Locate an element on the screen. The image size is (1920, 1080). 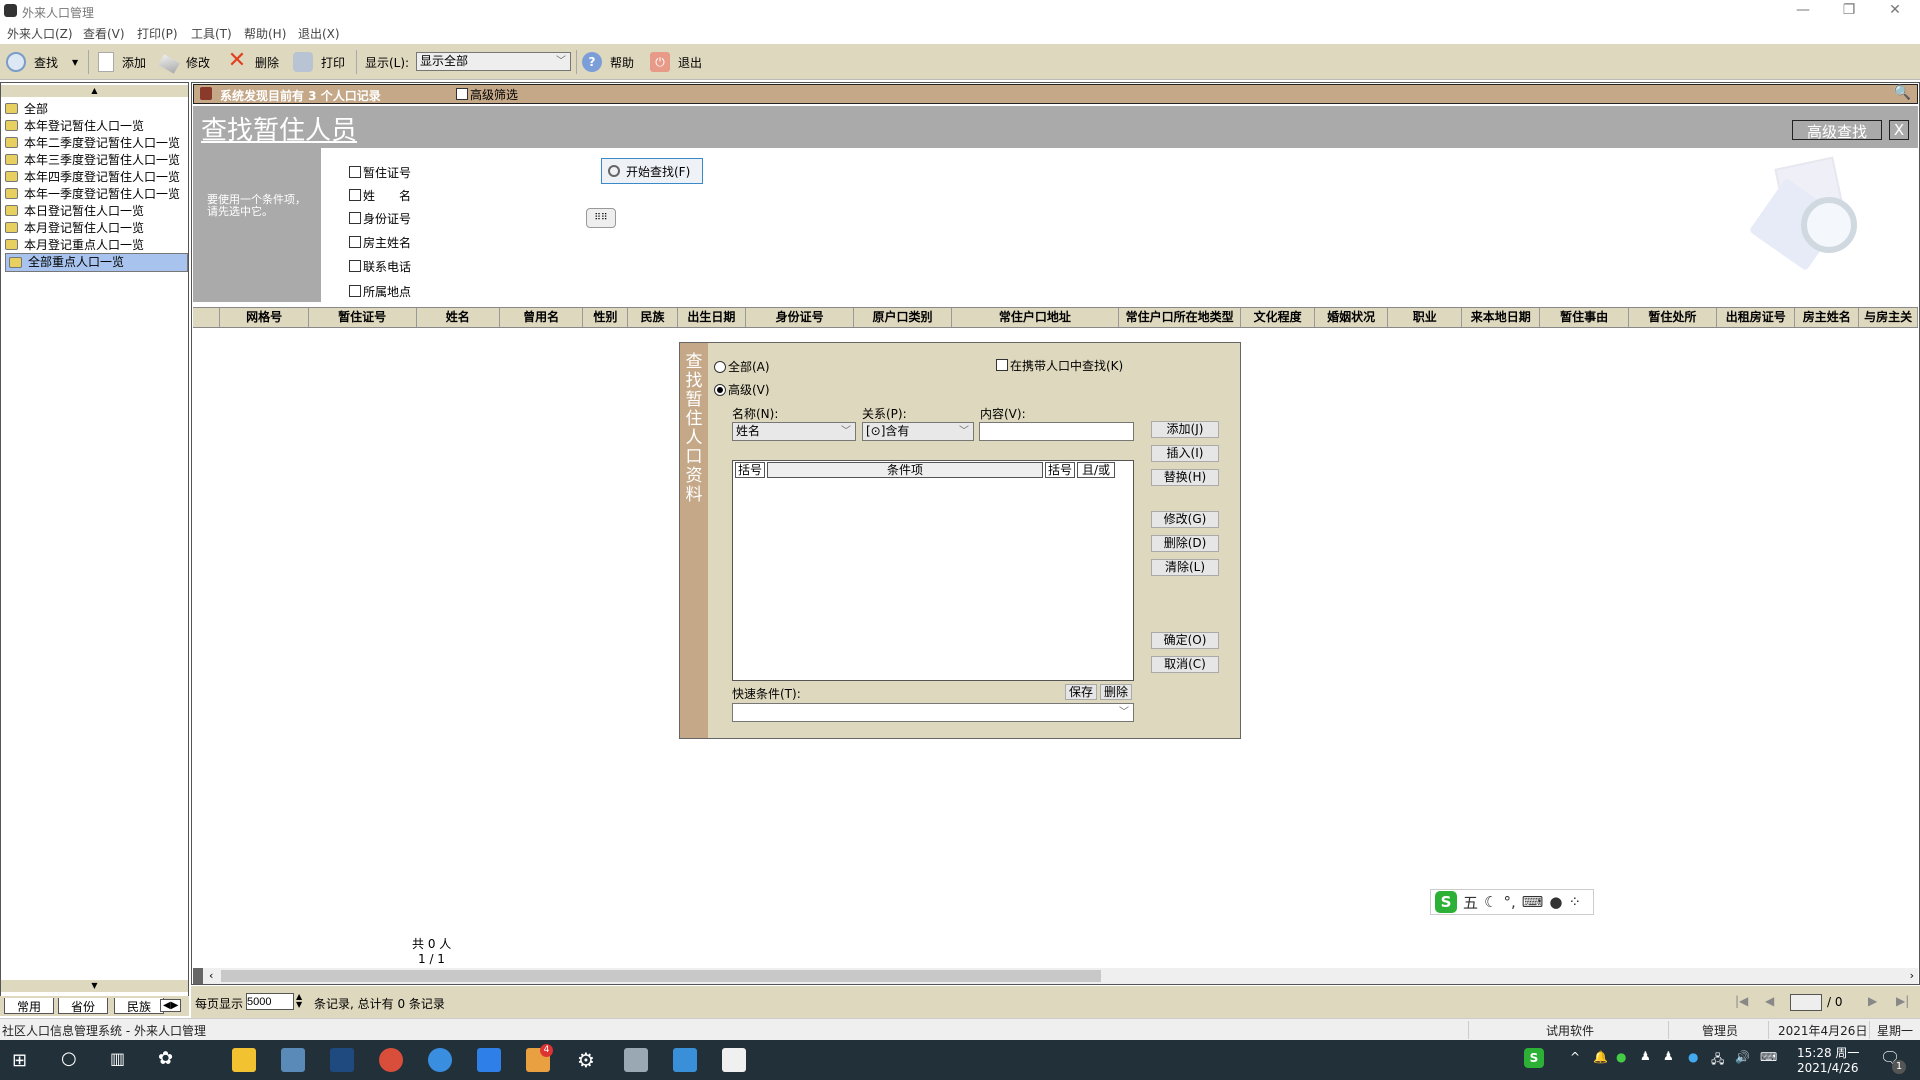
tab-province: 省份 is located at coordinates (83, 1006).